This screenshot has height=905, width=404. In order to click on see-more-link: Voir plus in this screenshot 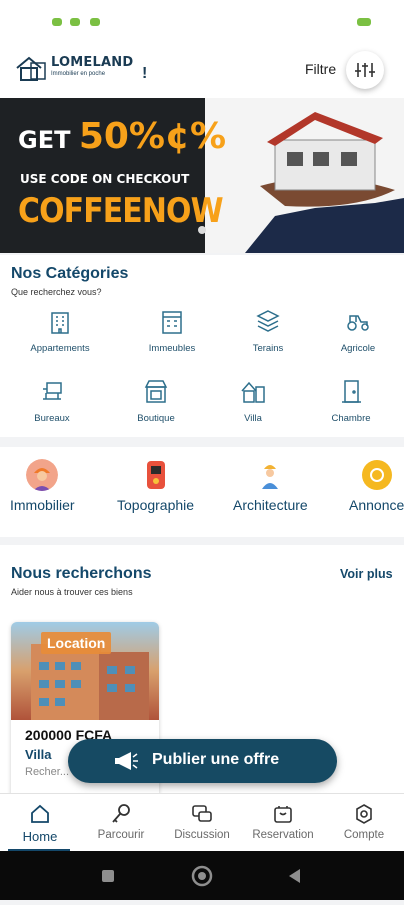, I will do `click(366, 574)`.